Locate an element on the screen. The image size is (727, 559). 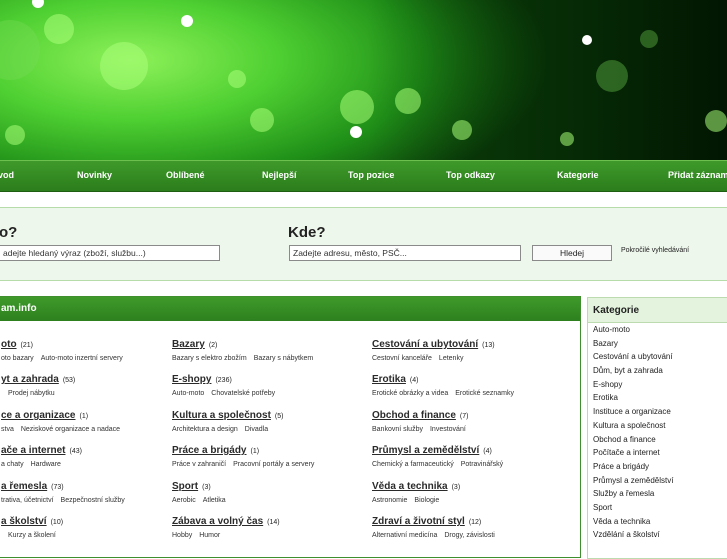
subcategory-link: Auto-moto is located at coordinates (188, 393).